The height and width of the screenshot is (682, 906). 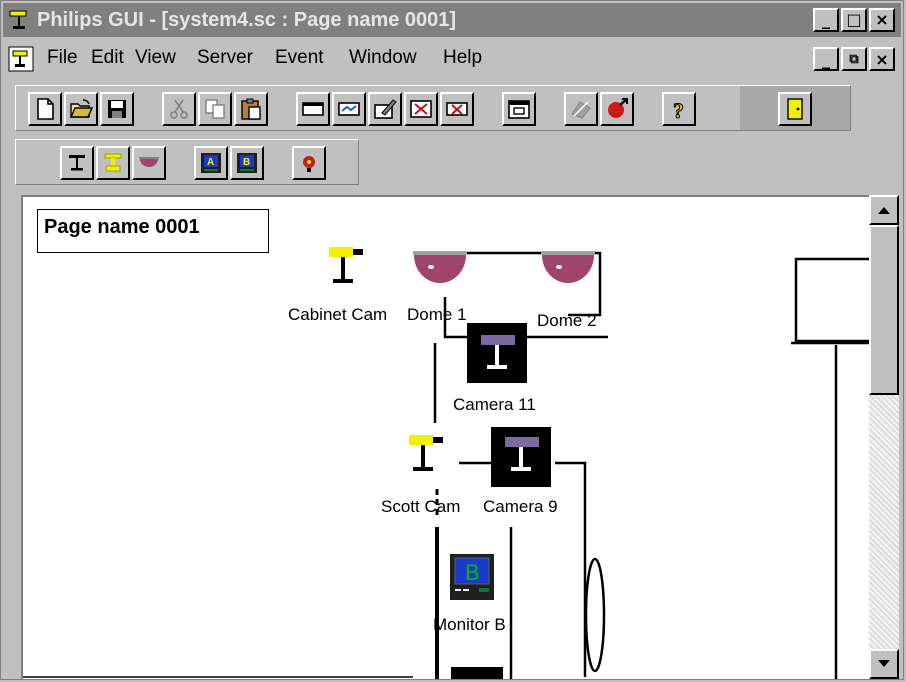 What do you see at coordinates (494, 404) in the screenshot?
I see `device-label-camera-11: Camera 11` at bounding box center [494, 404].